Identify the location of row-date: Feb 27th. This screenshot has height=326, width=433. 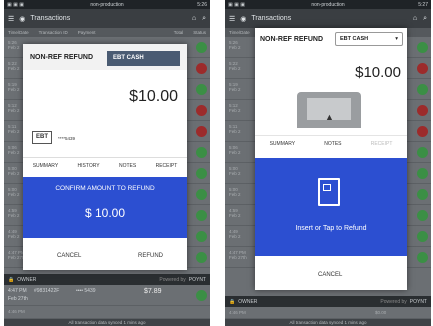
(18, 299).